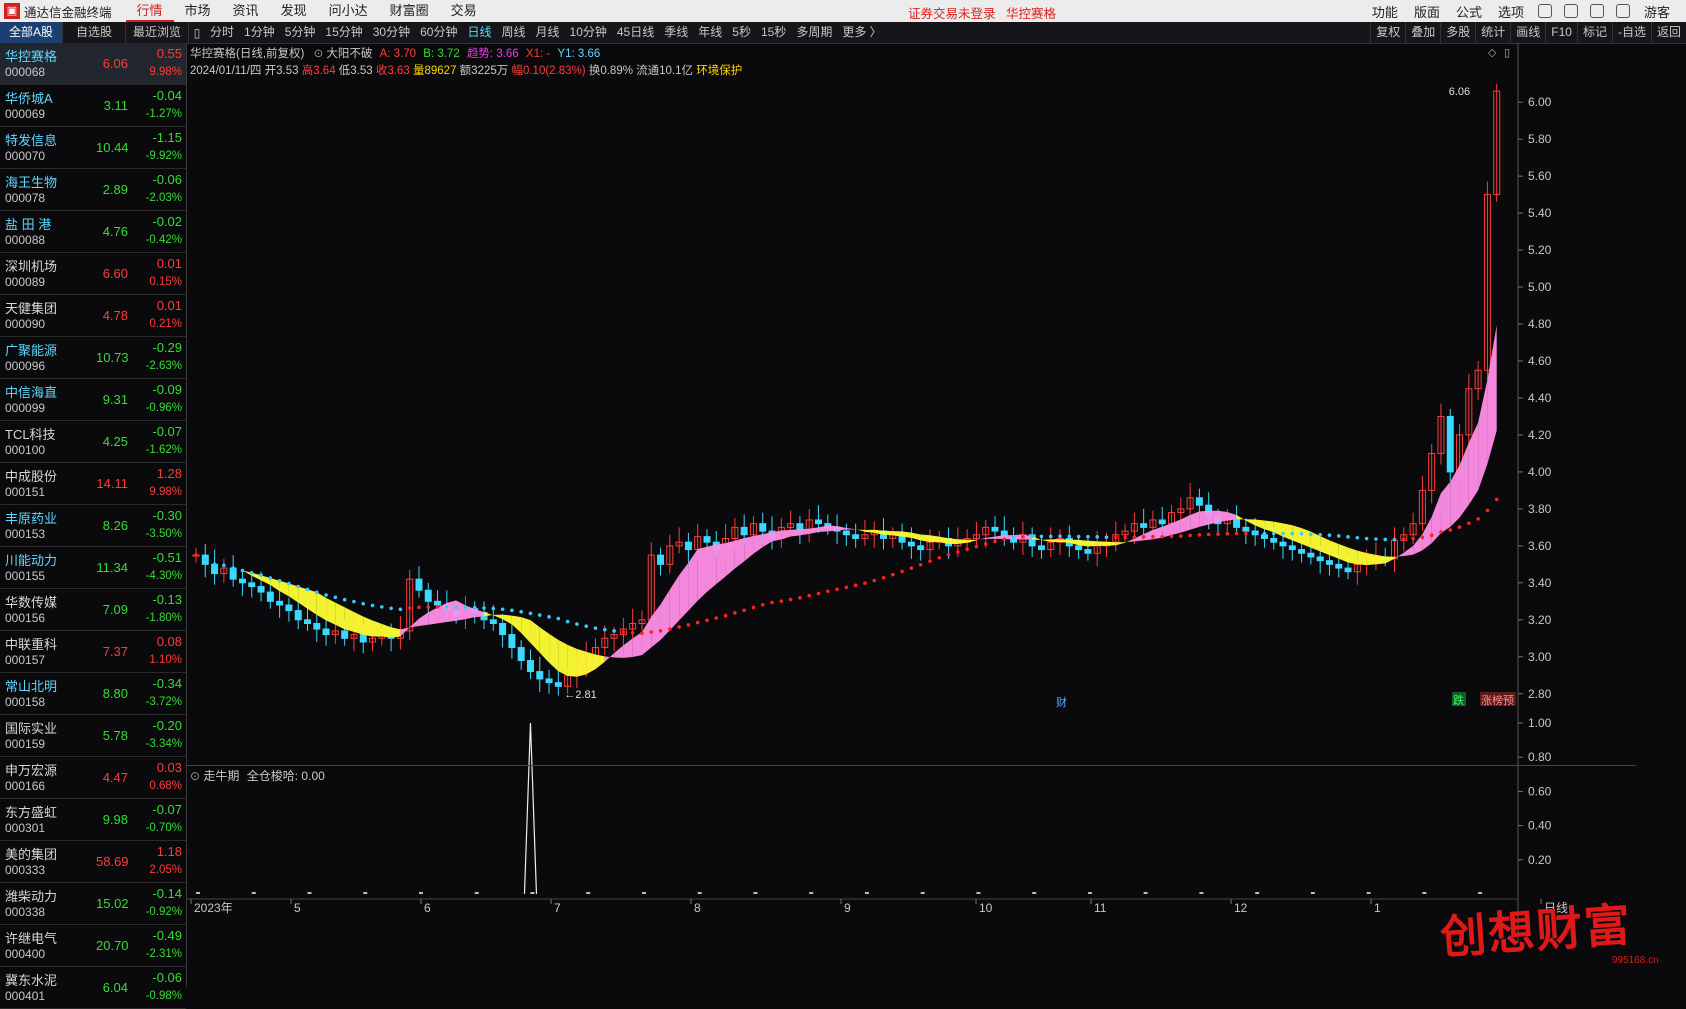 The height and width of the screenshot is (1009, 1686). Describe the element at coordinates (1668, 32) in the screenshot. I see `chart-tool-8: 返回` at that location.